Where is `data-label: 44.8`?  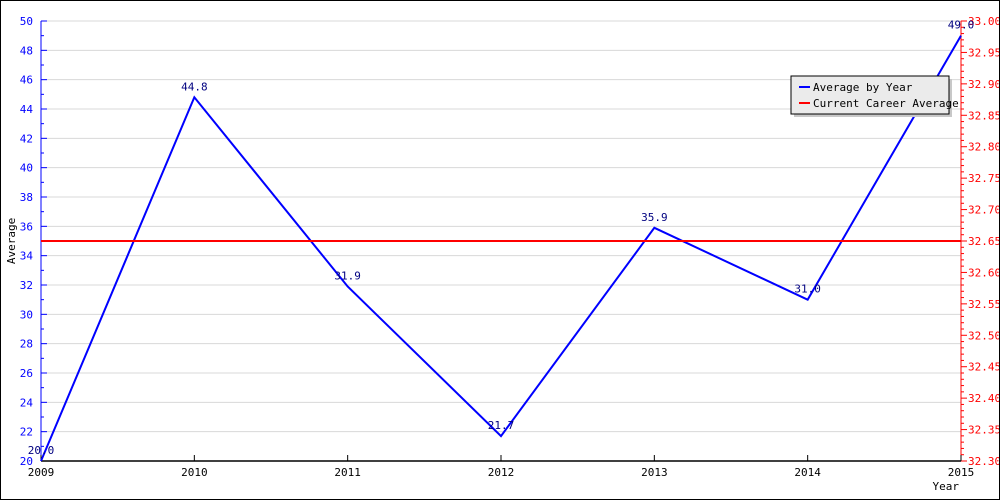
data-label: 44.8 is located at coordinates (194, 86).